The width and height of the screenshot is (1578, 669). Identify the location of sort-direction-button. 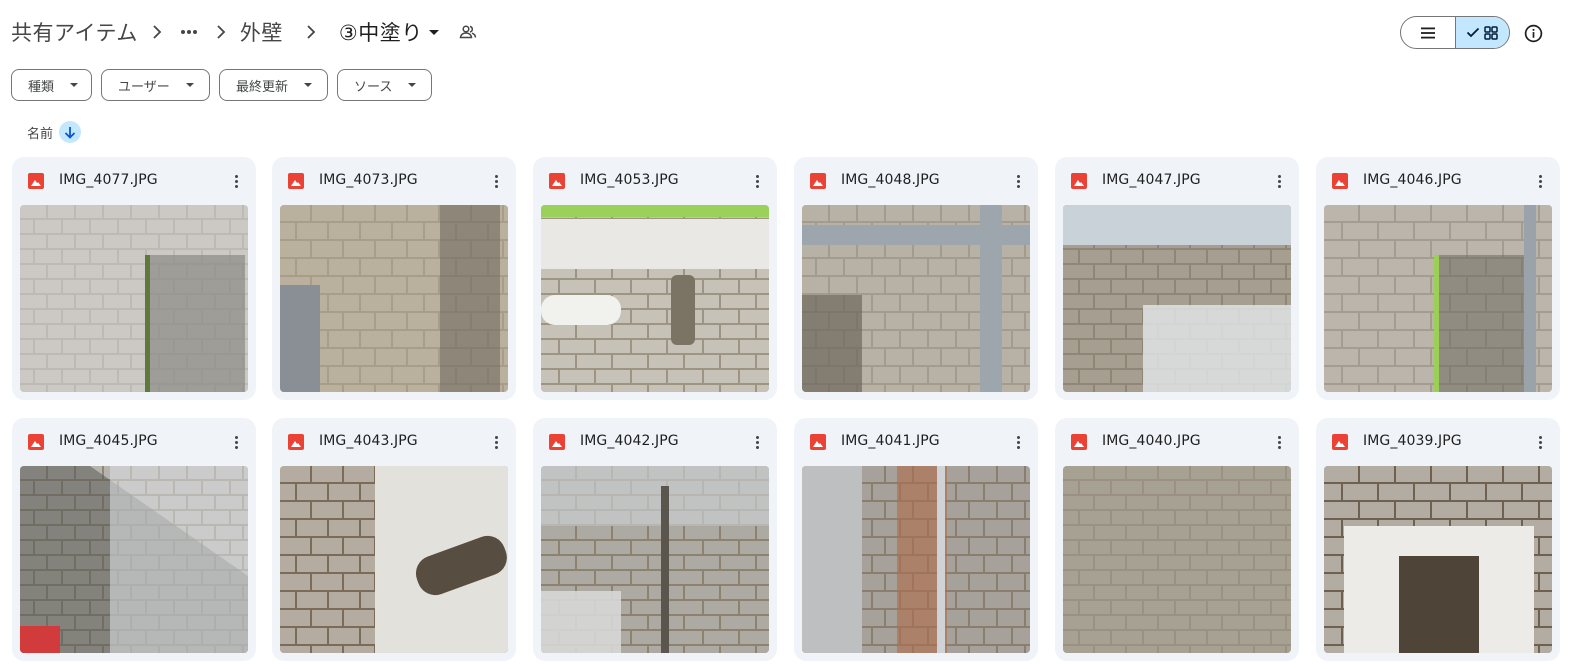
(70, 132).